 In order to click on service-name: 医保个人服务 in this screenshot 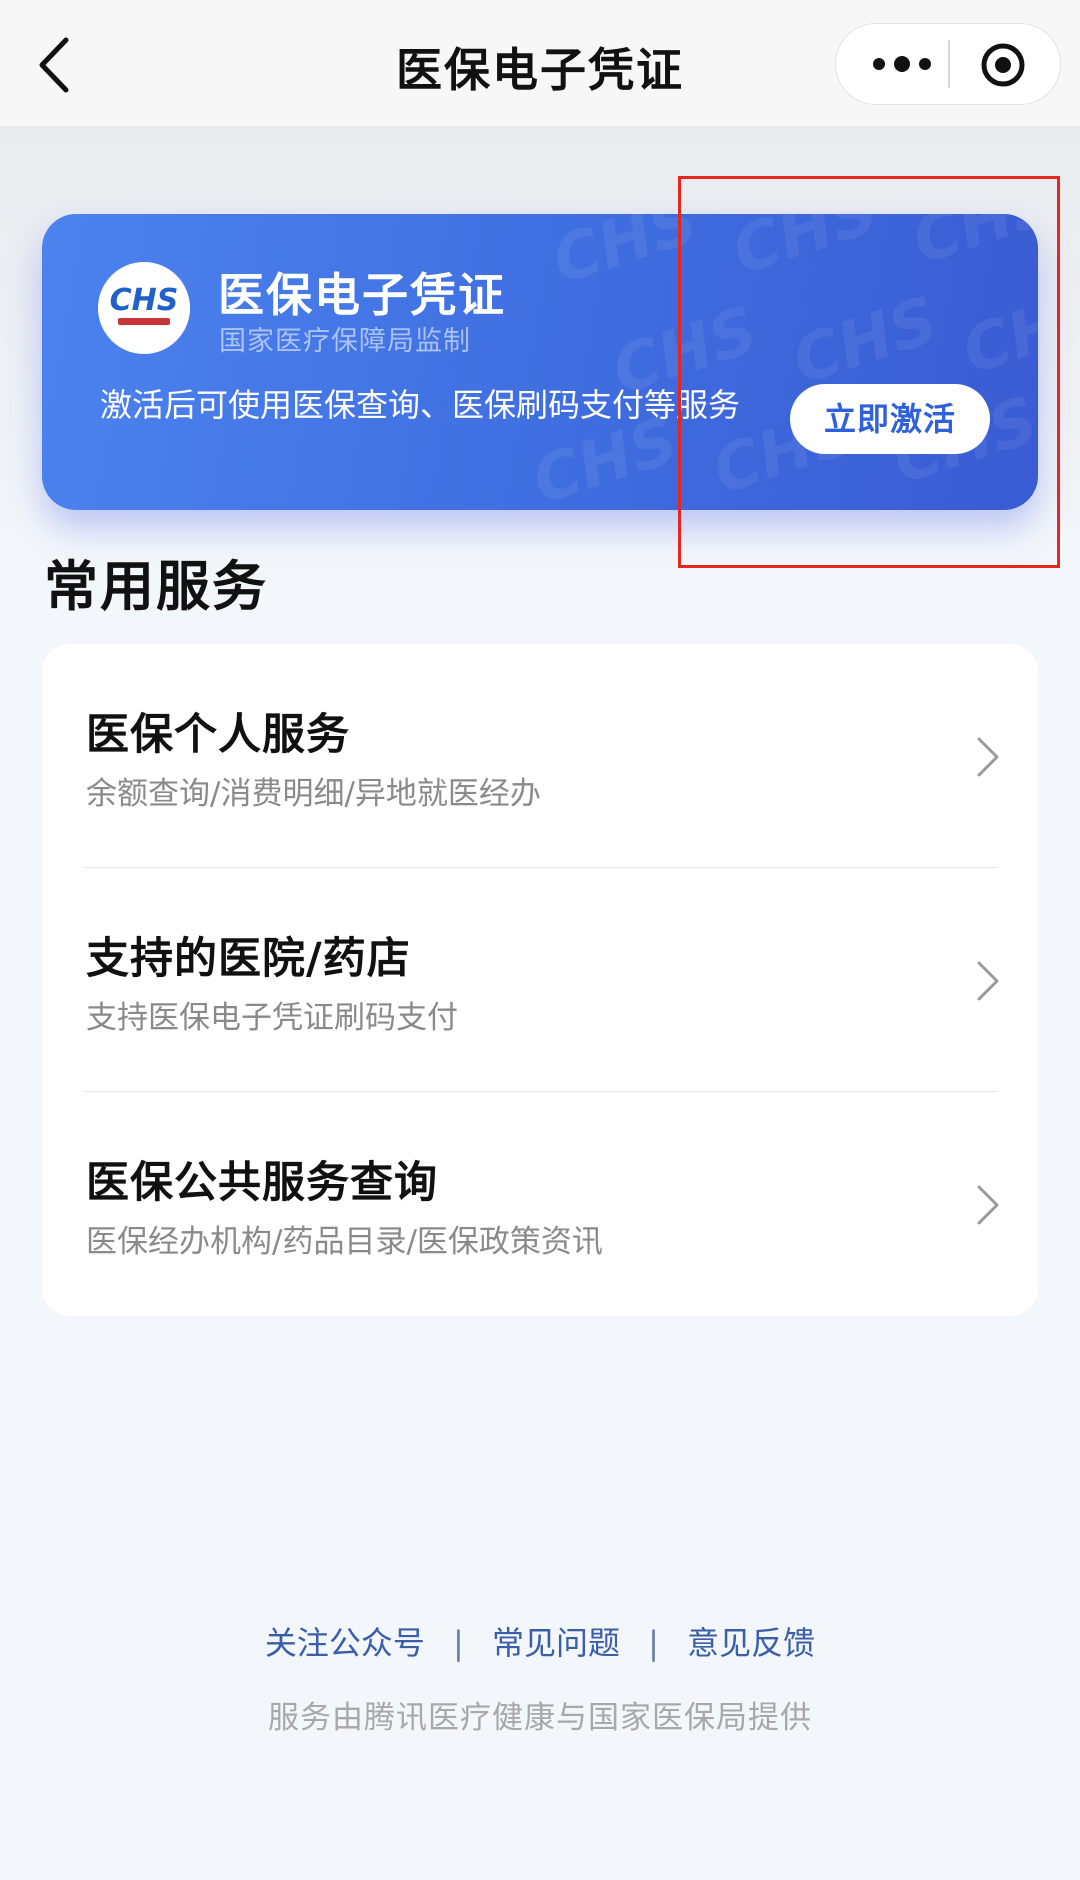, I will do `click(218, 735)`.